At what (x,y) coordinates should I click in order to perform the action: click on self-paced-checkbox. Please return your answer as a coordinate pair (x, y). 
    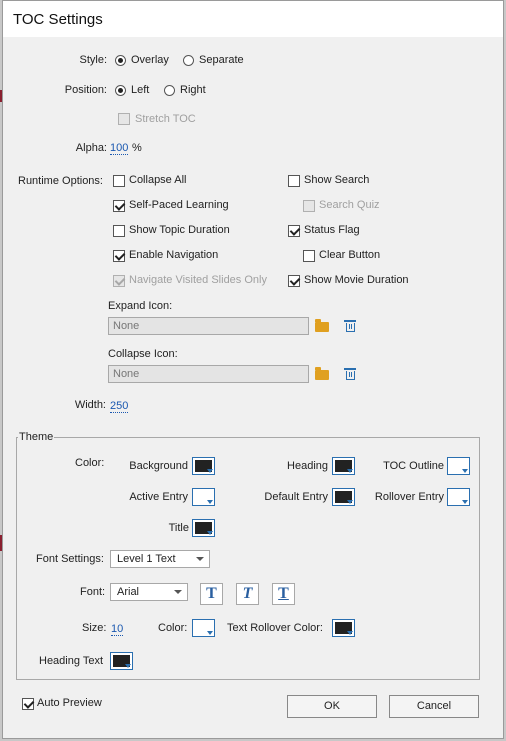
    Looking at the image, I should click on (119, 206).